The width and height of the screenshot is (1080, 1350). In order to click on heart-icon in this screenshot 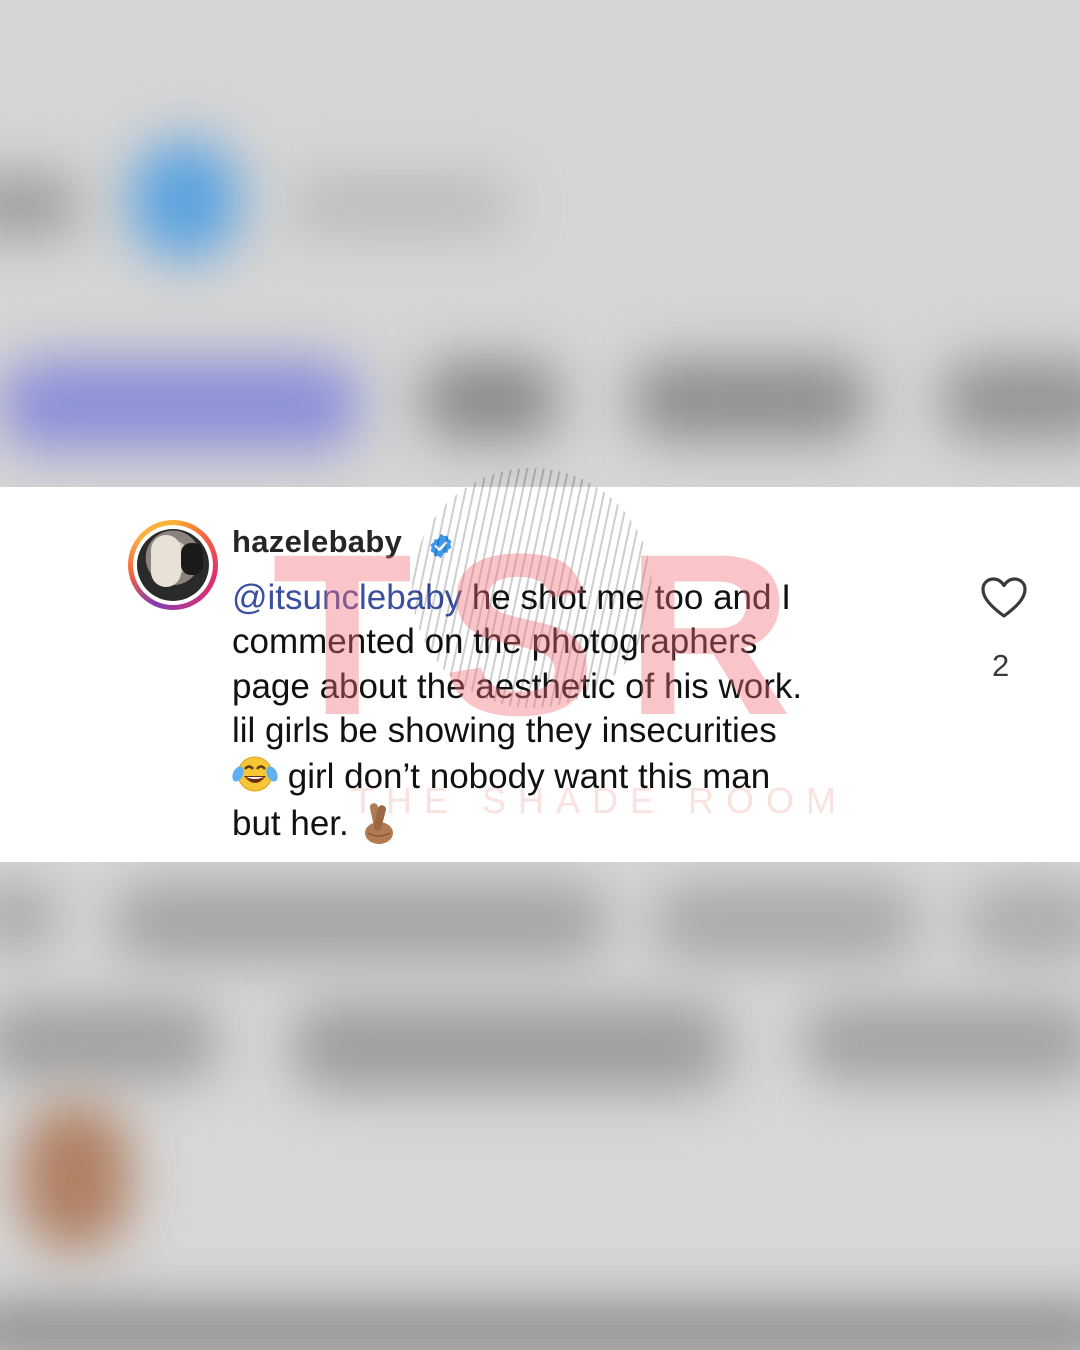, I will do `click(1004, 598)`.